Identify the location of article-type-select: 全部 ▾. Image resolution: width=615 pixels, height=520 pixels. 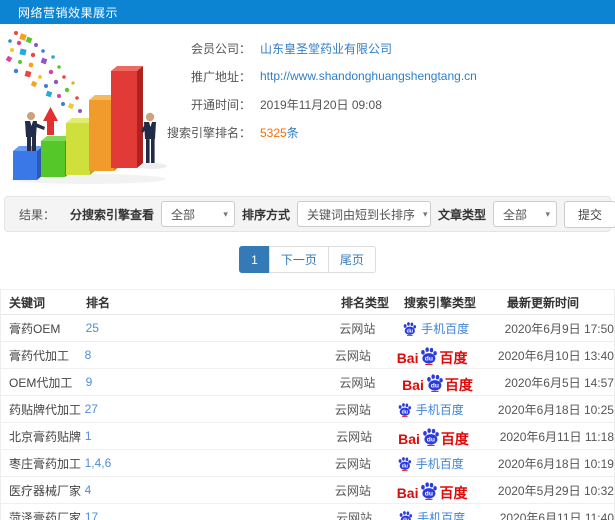
(524, 214).